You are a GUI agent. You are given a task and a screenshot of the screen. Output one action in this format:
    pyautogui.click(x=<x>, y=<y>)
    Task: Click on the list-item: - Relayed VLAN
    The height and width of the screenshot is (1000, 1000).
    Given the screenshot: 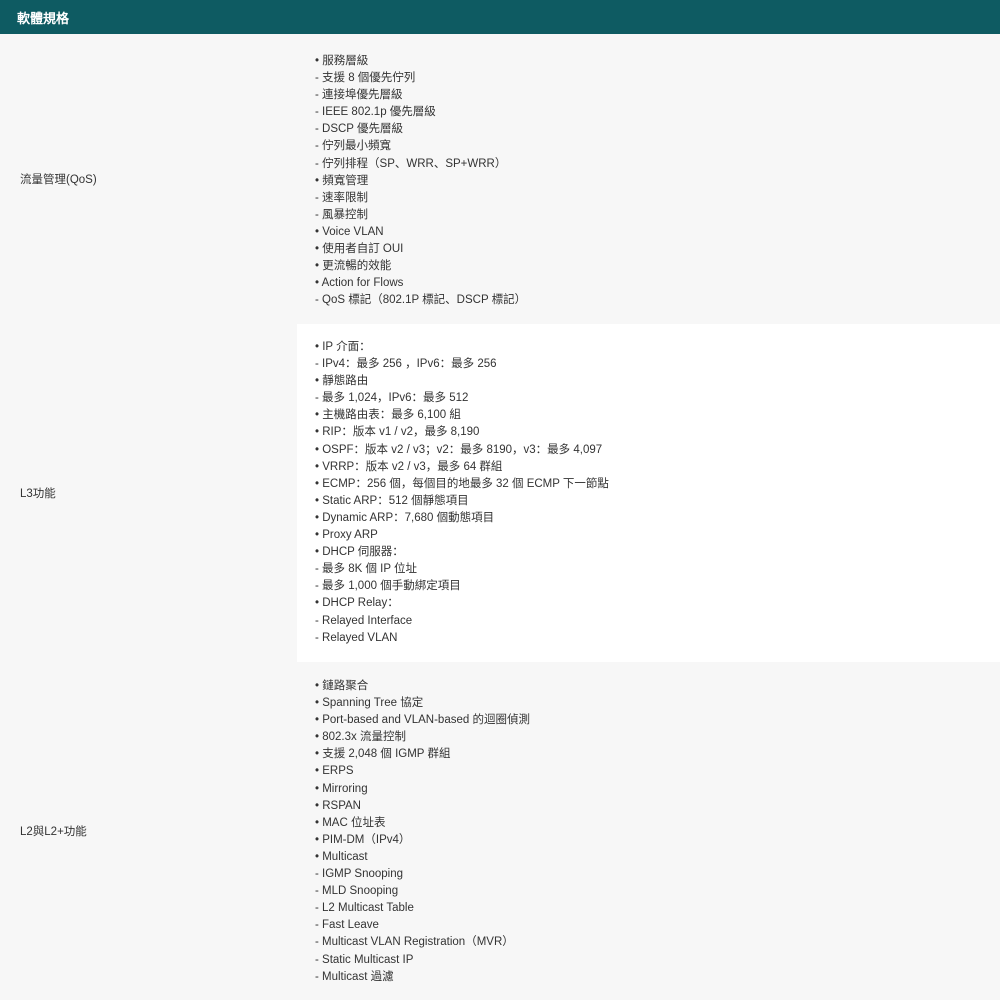 What is the action you would take?
    pyautogui.click(x=356, y=637)
    